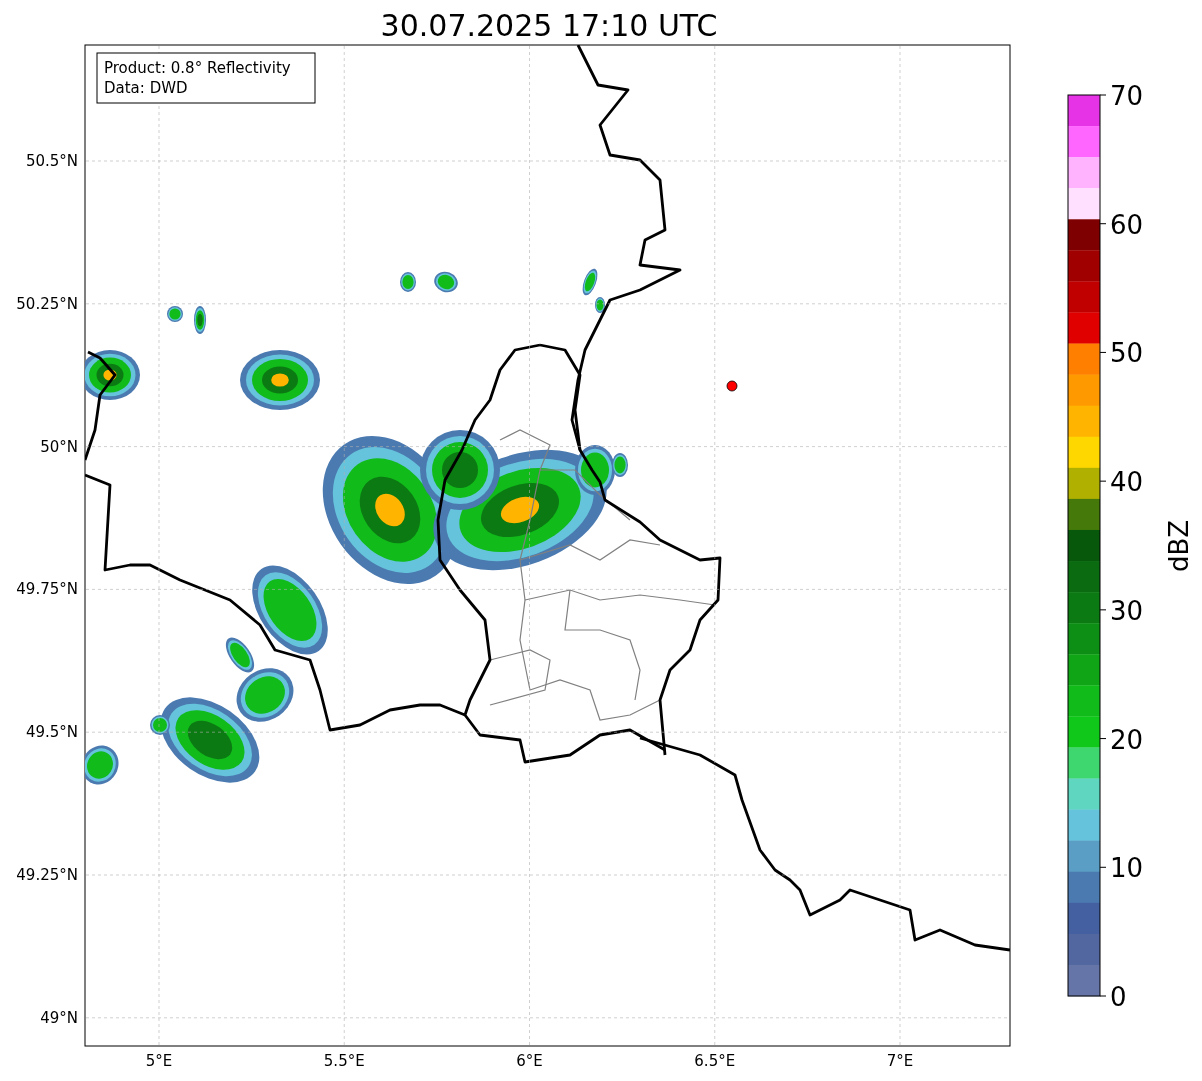  Describe the element at coordinates (59, 446) in the screenshot. I see `latitude-label: 50°N` at that location.